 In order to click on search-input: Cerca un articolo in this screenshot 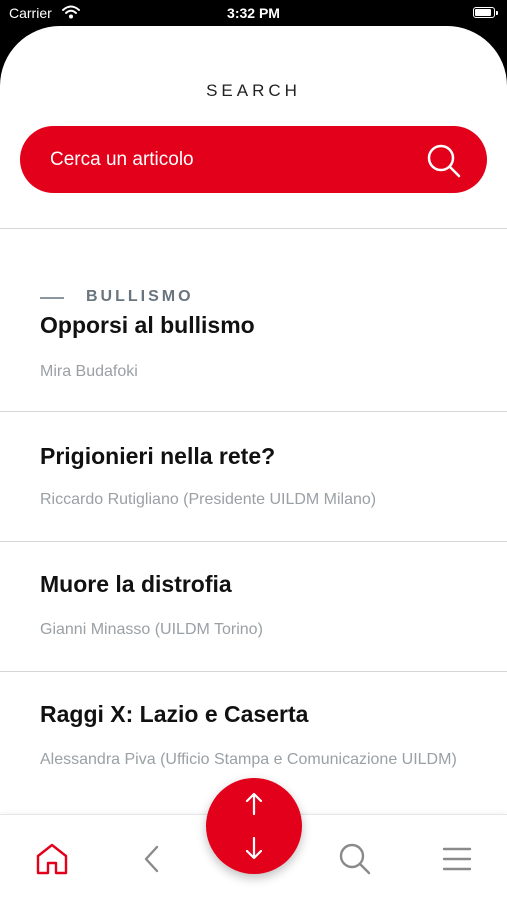, I will do `click(122, 160)`.